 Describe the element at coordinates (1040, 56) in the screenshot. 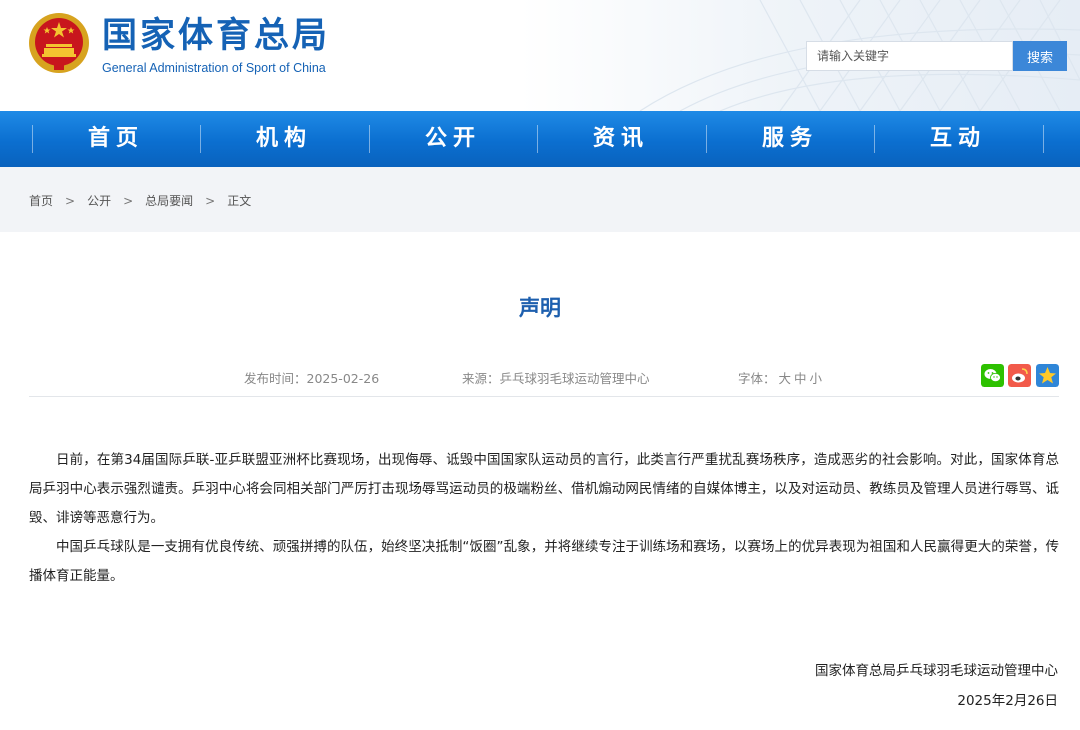

I see `search-button: 搜索` at that location.